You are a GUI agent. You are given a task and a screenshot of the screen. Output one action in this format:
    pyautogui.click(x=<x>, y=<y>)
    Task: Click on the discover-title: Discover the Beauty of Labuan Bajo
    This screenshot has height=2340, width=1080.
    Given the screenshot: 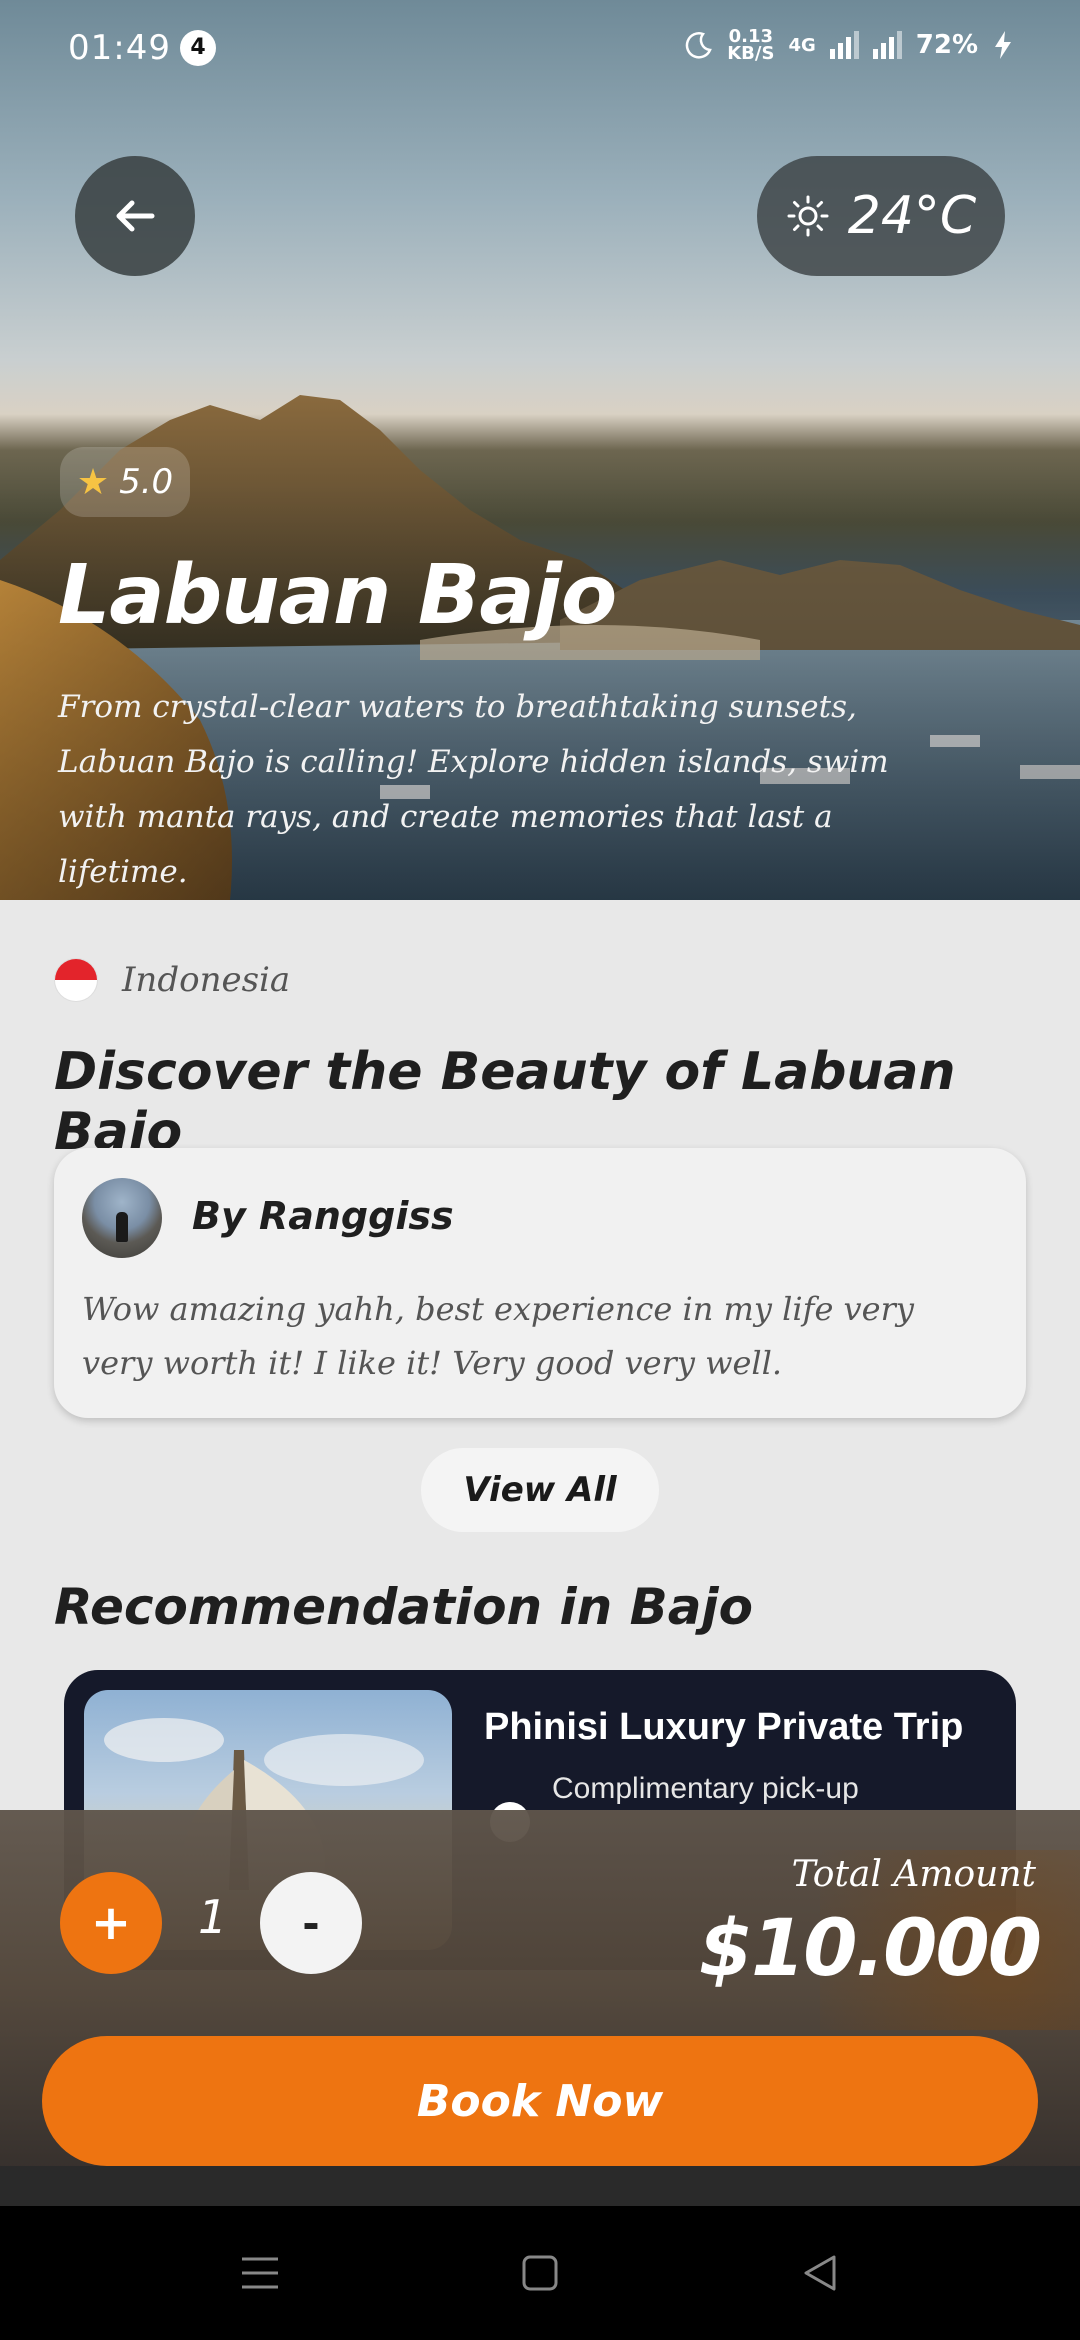 What is the action you would take?
    pyautogui.click(x=505, y=1102)
    